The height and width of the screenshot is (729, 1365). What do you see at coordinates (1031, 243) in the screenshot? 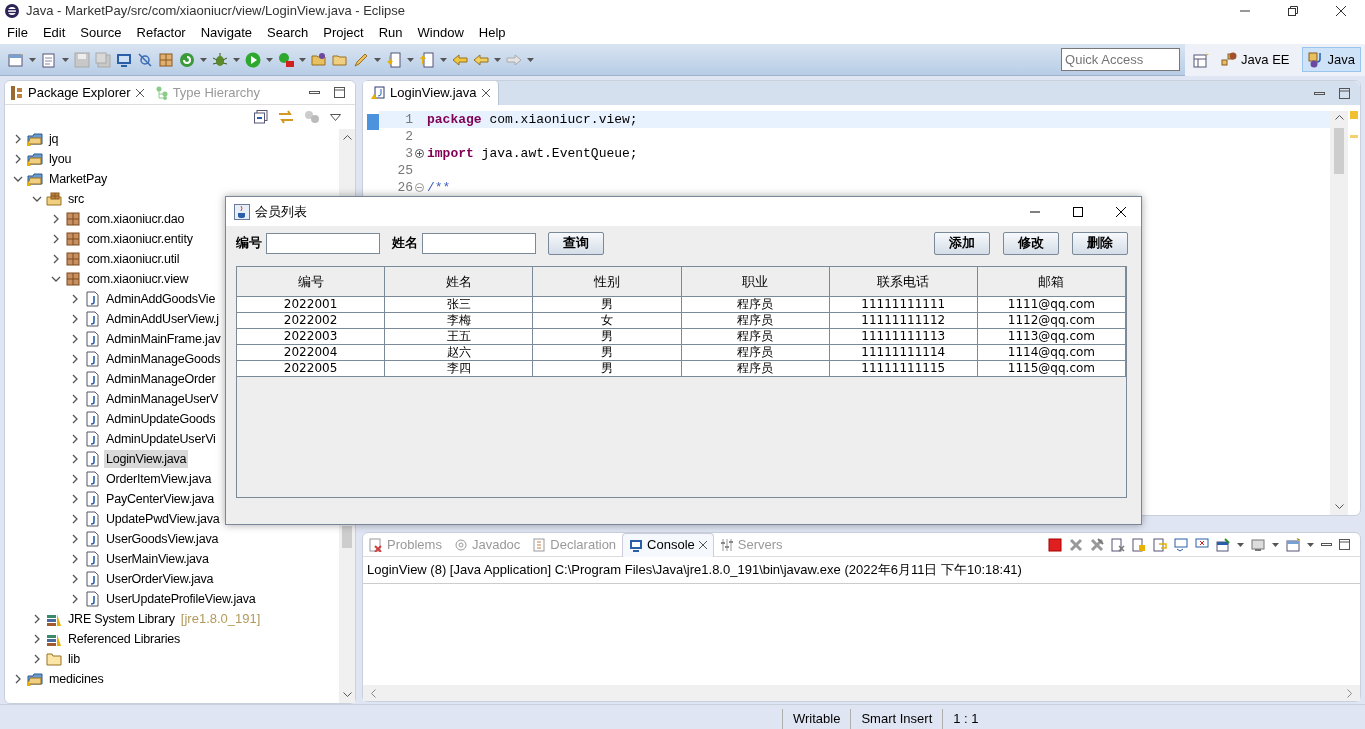
I see `action-button: 修改` at bounding box center [1031, 243].